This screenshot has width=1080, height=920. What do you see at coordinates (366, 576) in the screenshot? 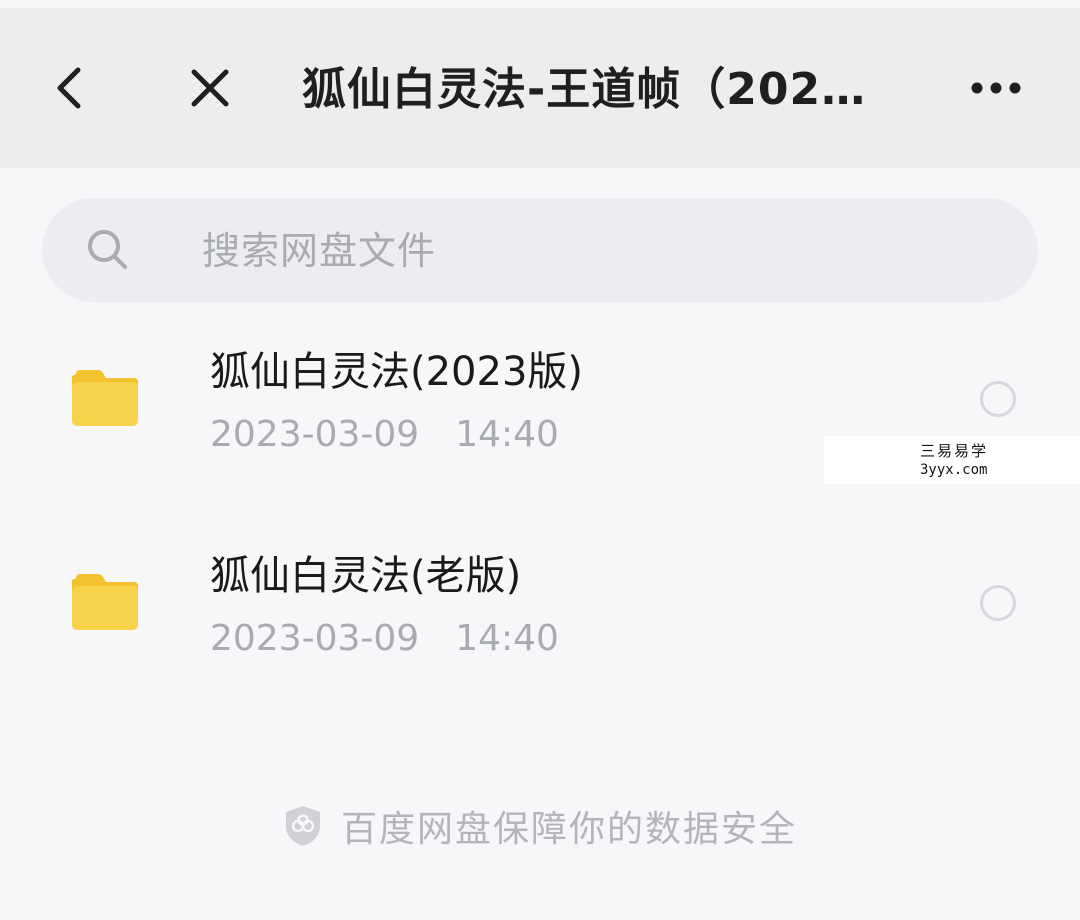
I see `file-name: 狐仙白灵法(老版)` at bounding box center [366, 576].